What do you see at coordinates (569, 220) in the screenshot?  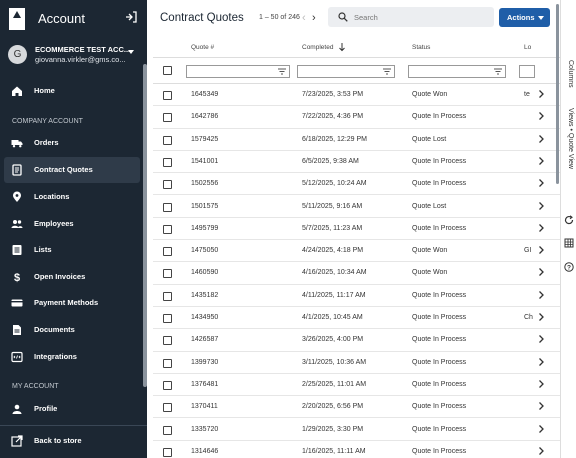 I see `refresh-icon` at bounding box center [569, 220].